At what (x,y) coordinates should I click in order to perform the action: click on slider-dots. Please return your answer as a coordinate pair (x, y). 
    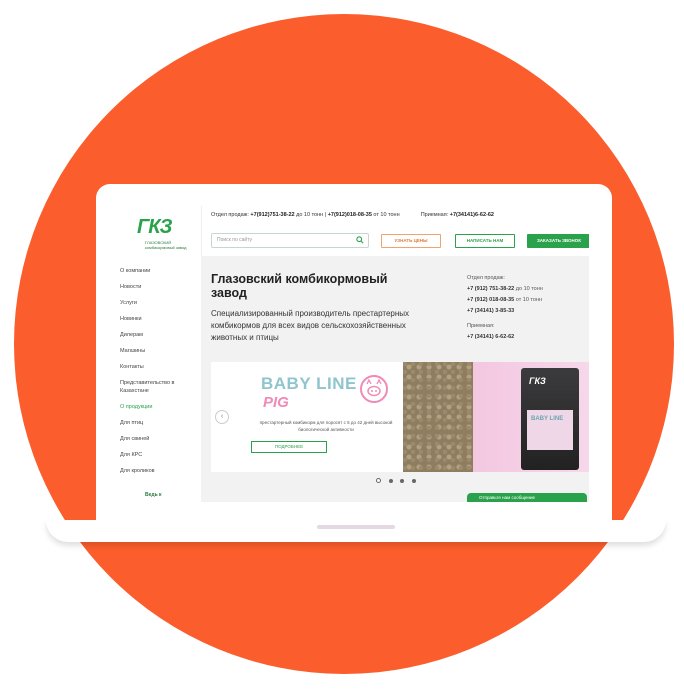
    Looking at the image, I should click on (399, 481).